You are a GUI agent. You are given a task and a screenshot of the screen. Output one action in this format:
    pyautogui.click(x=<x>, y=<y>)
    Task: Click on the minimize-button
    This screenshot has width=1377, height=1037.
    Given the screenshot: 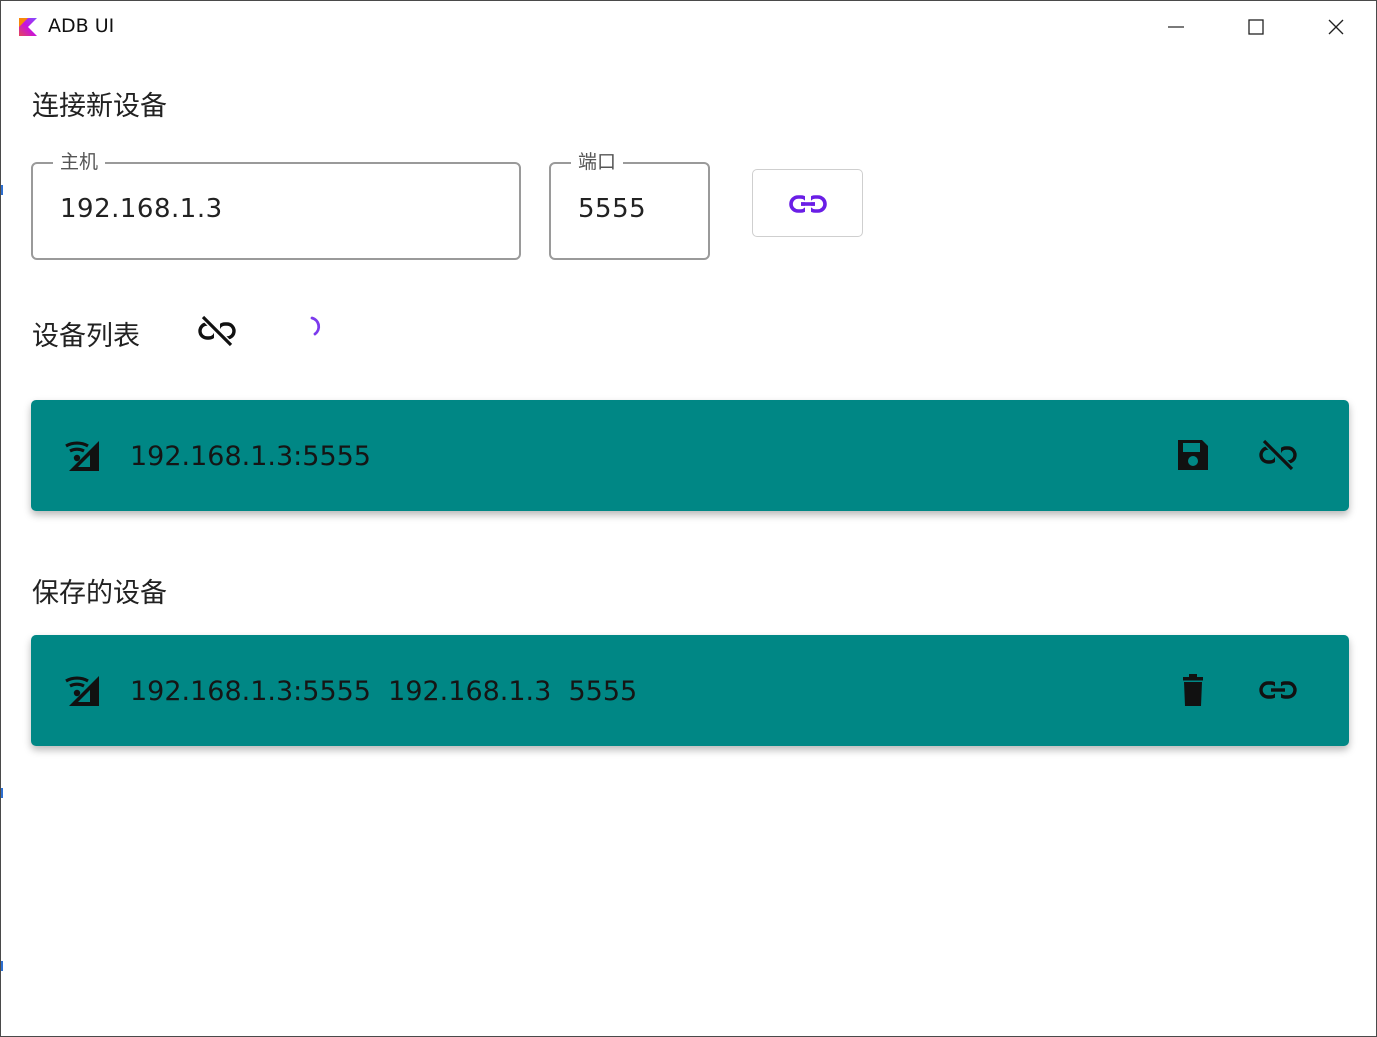 What is the action you would take?
    pyautogui.click(x=1176, y=27)
    